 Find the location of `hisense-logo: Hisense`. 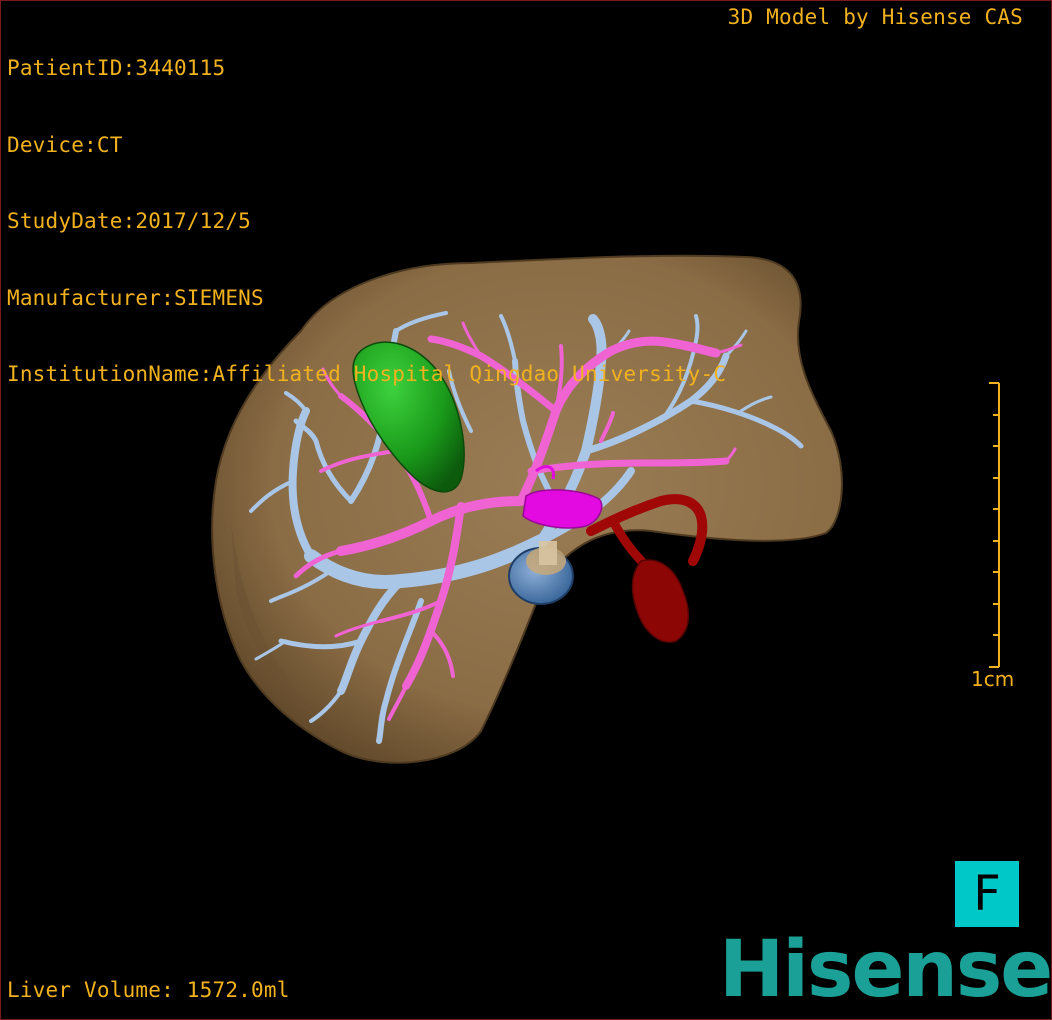

hisense-logo: Hisense is located at coordinates (885, 970).